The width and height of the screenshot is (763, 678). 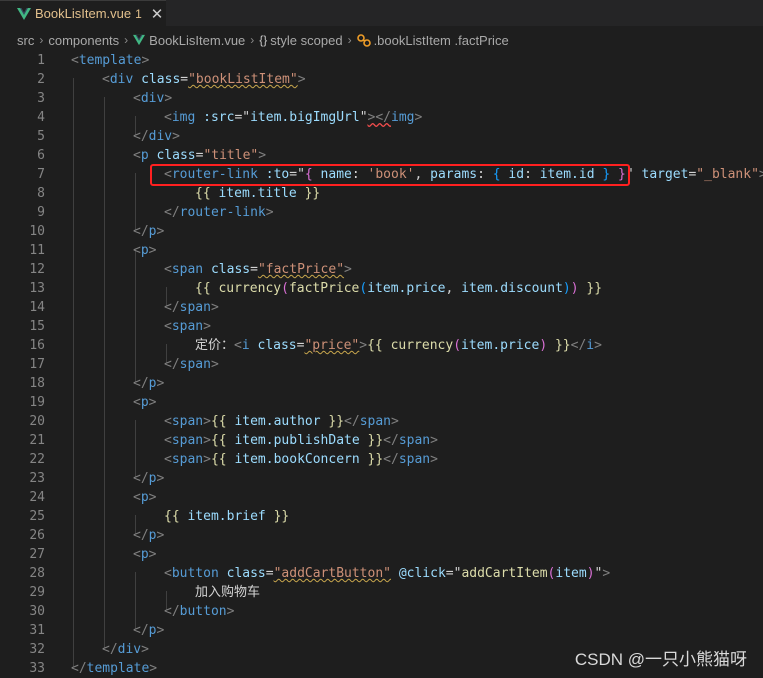 What do you see at coordinates (114, 668) in the screenshot?
I see `code-text: </template>` at bounding box center [114, 668].